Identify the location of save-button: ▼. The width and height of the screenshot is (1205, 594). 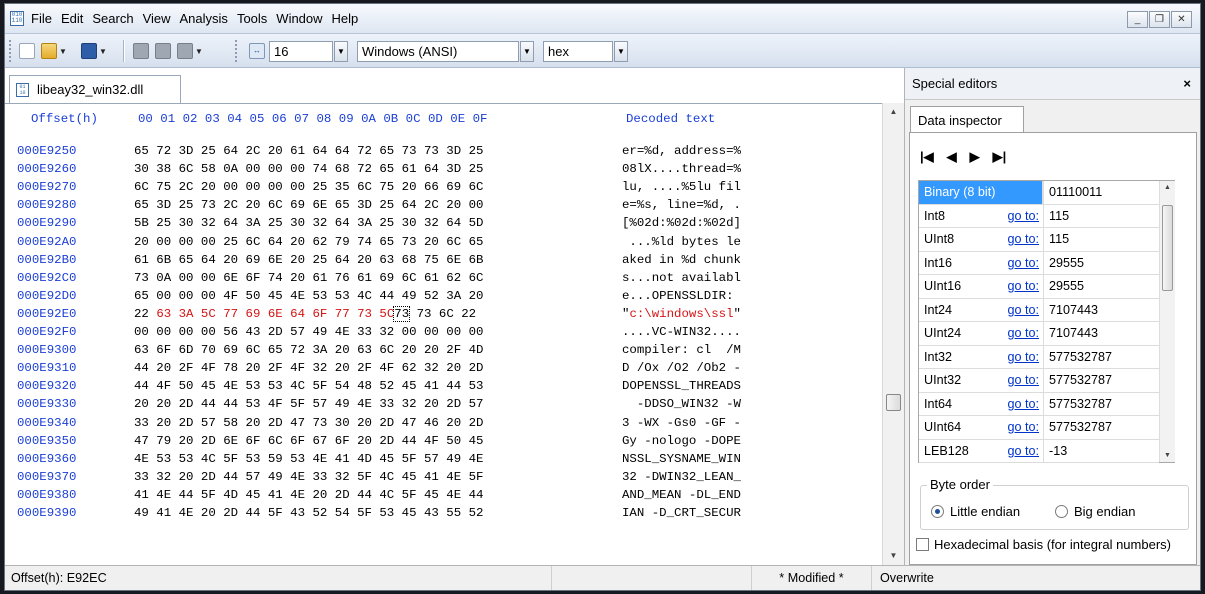
(94, 51).